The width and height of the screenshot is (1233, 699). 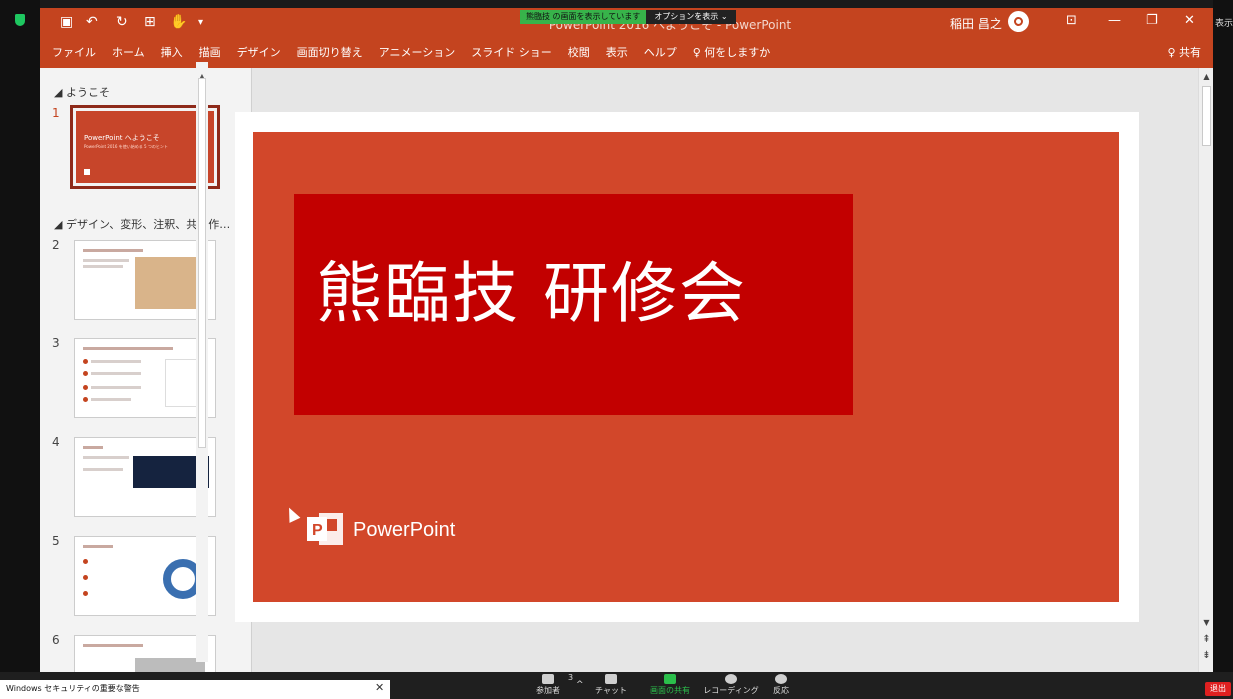 What do you see at coordinates (548, 690) in the screenshot?
I see `participants-label: 参加者` at bounding box center [548, 690].